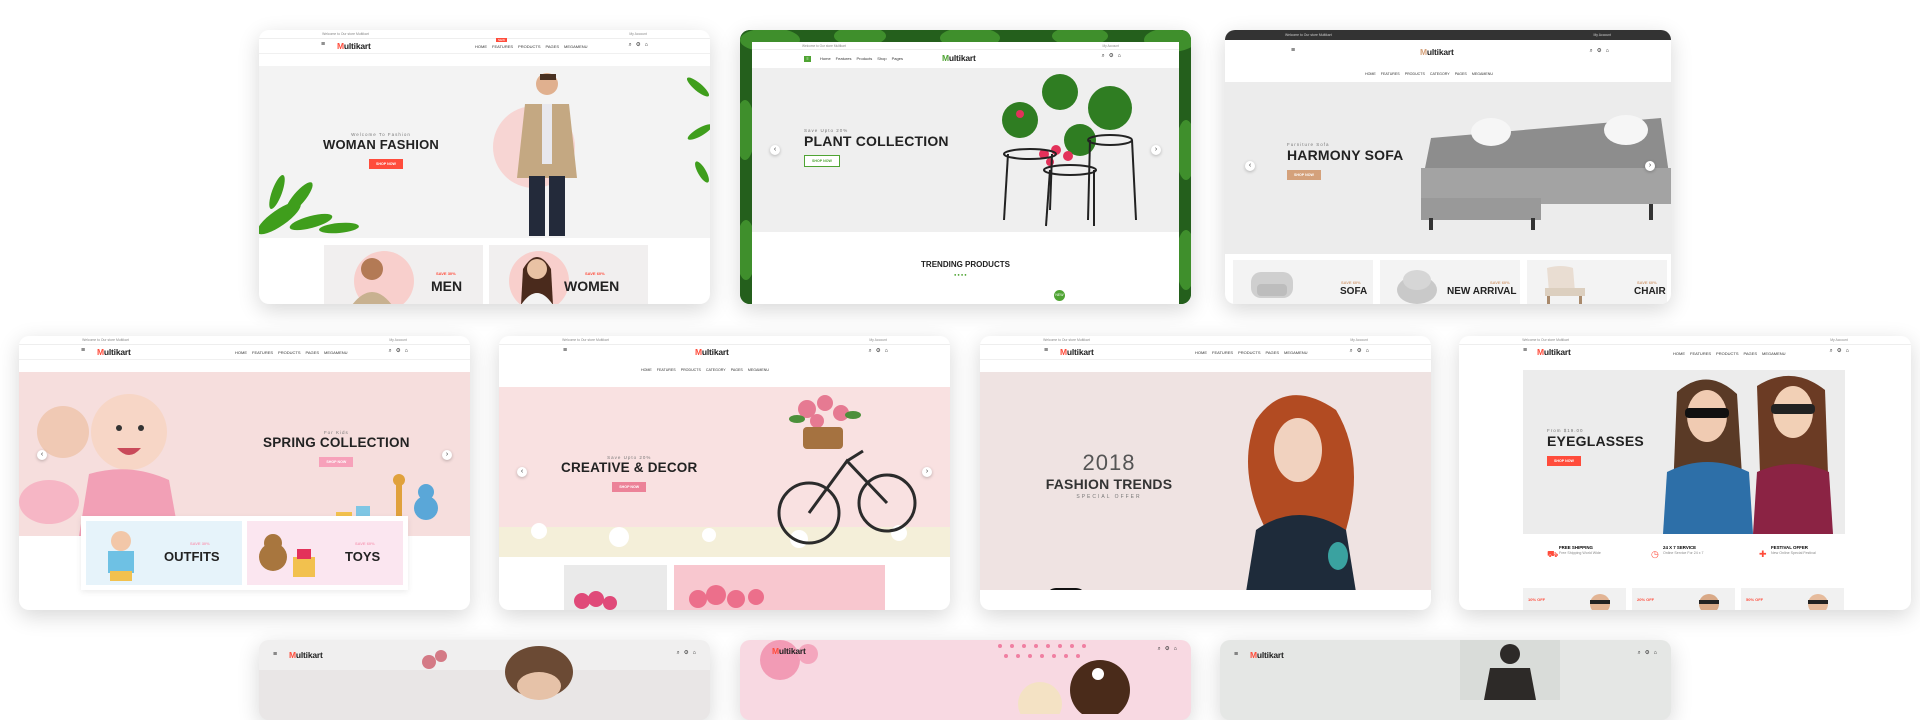 Image resolution: width=1920 pixels, height=720 pixels. I want to click on offer-banner-3: 50% OFF, so click(1792, 599).